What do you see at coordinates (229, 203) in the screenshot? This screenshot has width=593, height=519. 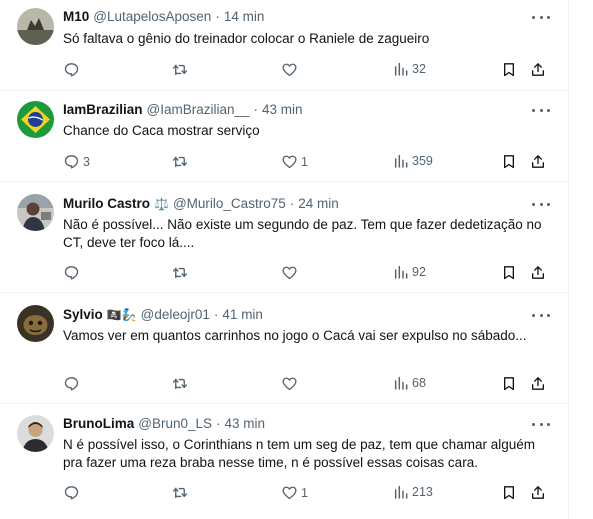 I see `user-handle: @Murilo_Castro75` at bounding box center [229, 203].